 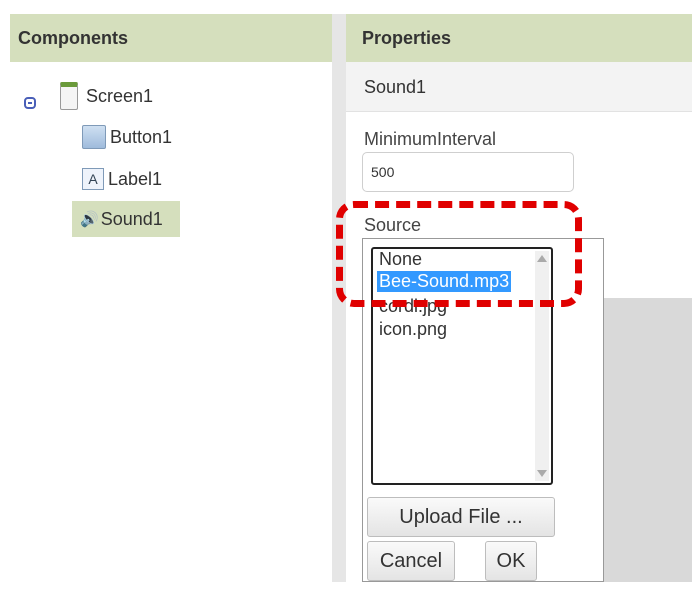 I want to click on properties-header: Properties, so click(x=519, y=38).